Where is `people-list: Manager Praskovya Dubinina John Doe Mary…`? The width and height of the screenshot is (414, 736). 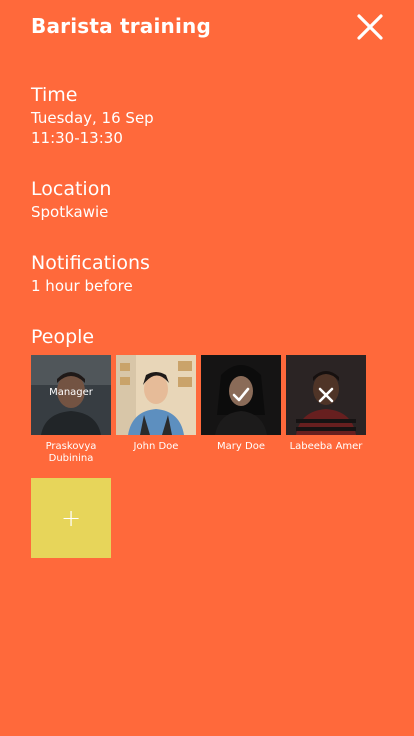
people-list: Manager Praskovya Dubinina John Doe Mary… is located at coordinates (198, 410).